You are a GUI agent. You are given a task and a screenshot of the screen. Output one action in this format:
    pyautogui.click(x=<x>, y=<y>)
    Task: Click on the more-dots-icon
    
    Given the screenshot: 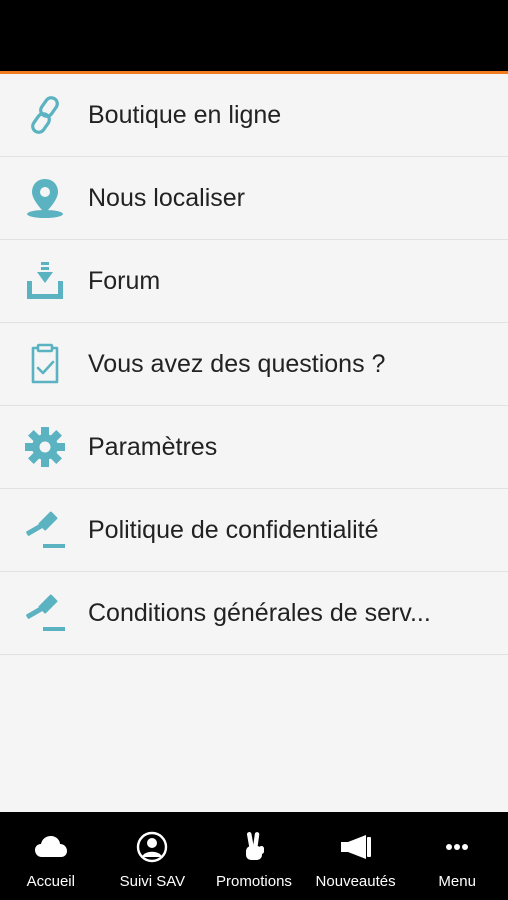 What is the action you would take?
    pyautogui.click(x=457, y=847)
    